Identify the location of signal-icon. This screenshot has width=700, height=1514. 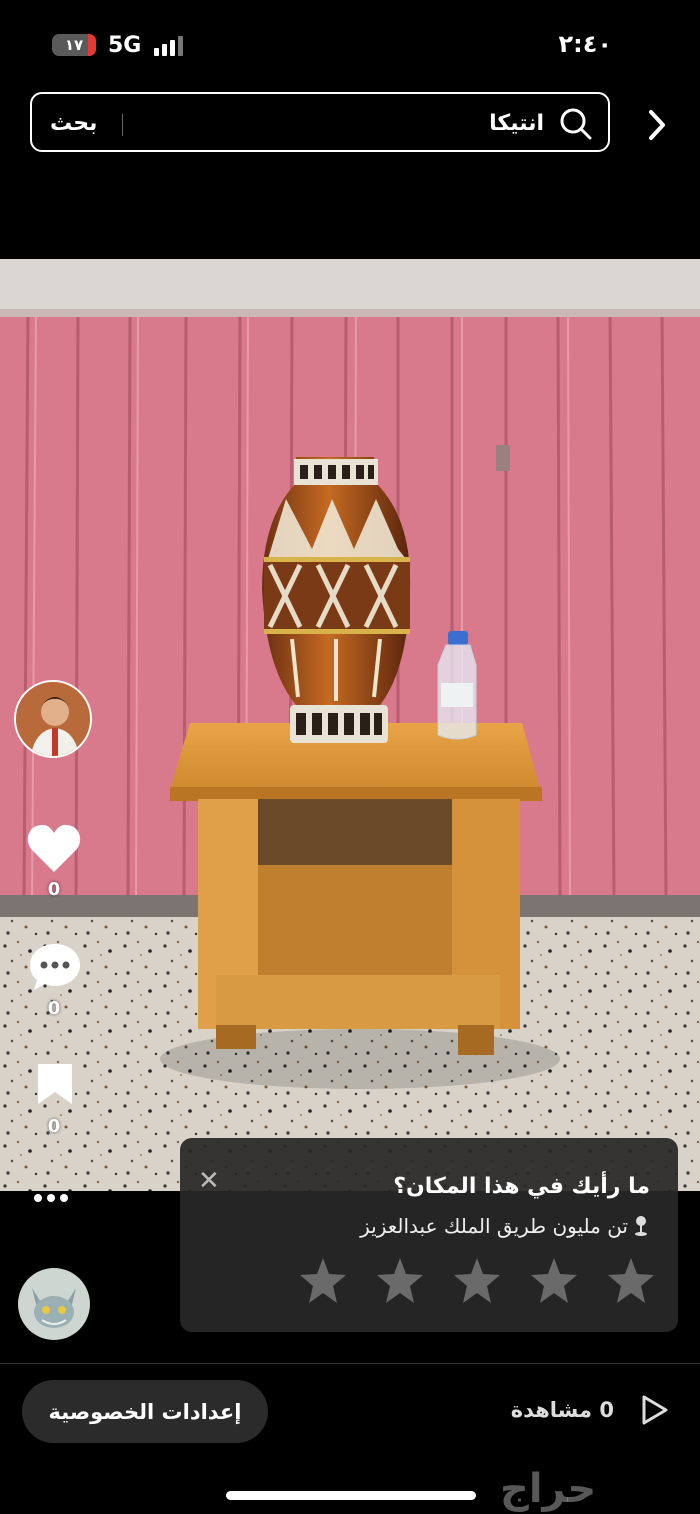
(168, 46).